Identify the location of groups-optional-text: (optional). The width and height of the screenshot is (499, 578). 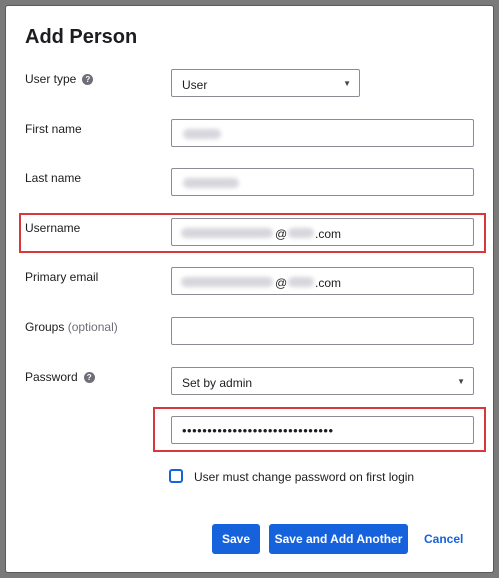
(92, 327).